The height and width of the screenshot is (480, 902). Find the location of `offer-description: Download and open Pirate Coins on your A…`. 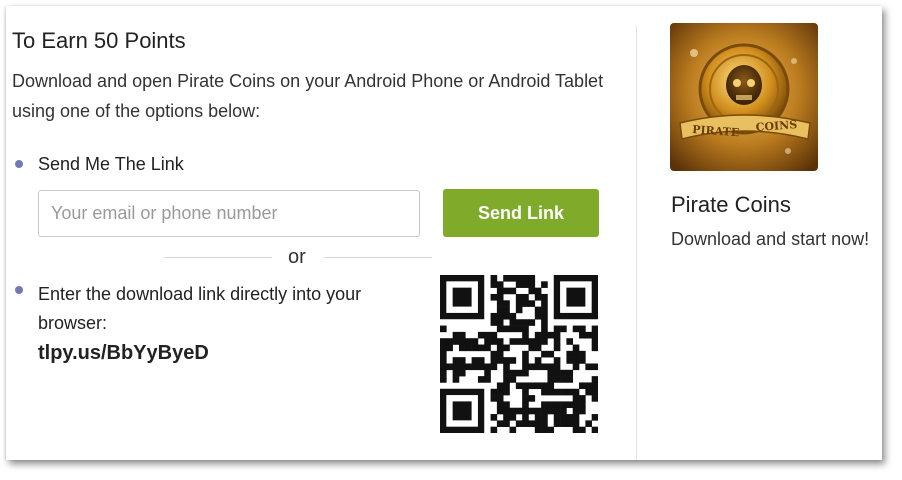

offer-description: Download and open Pirate Coins on your A… is located at coordinates (308, 96).